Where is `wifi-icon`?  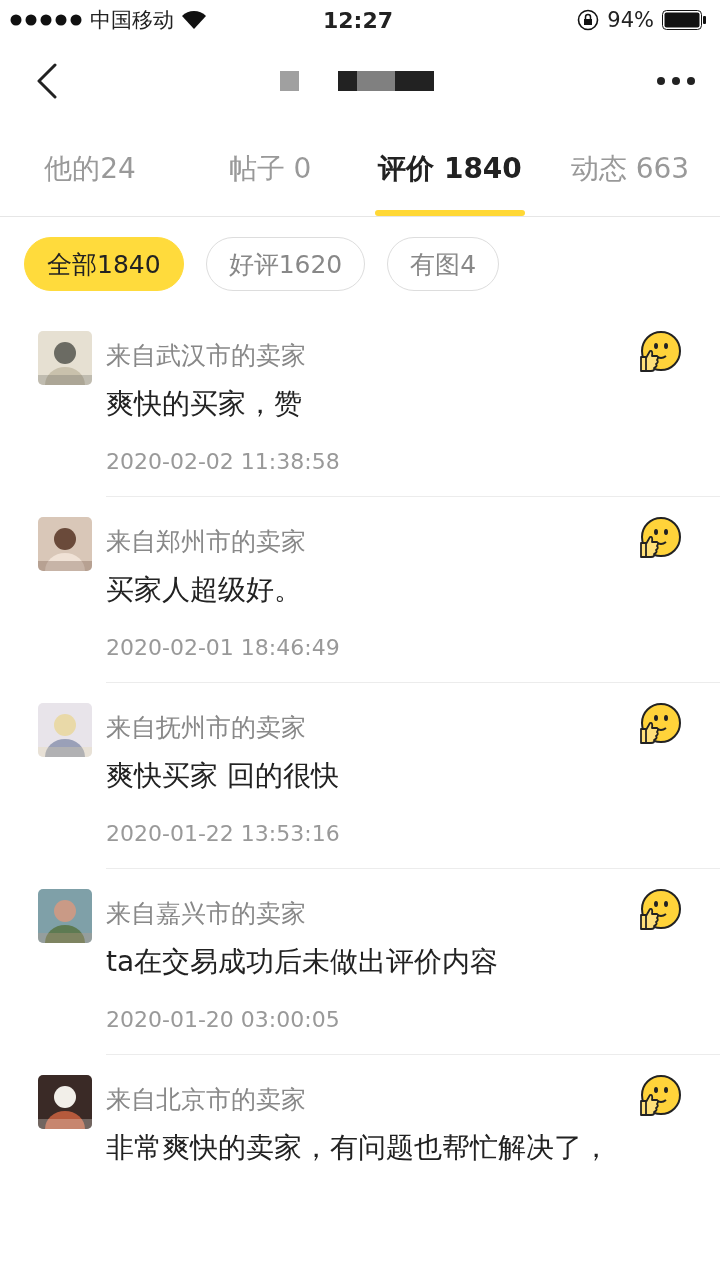 wifi-icon is located at coordinates (194, 20).